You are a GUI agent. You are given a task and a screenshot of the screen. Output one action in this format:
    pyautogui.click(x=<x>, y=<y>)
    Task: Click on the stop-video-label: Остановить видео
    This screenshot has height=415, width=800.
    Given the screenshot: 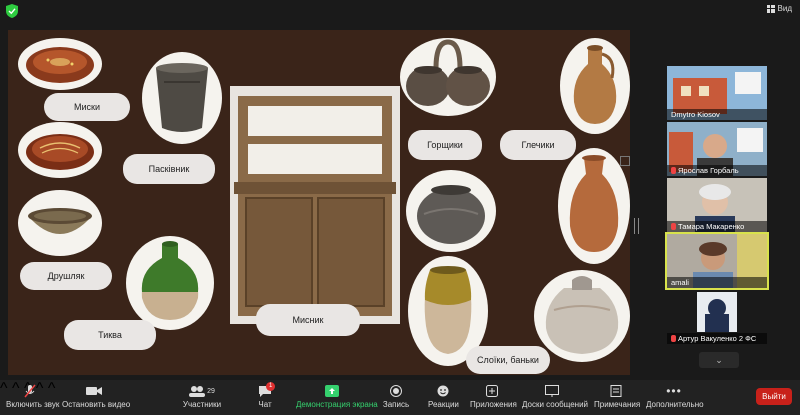 What is the action you would take?
    pyautogui.click(x=96, y=404)
    